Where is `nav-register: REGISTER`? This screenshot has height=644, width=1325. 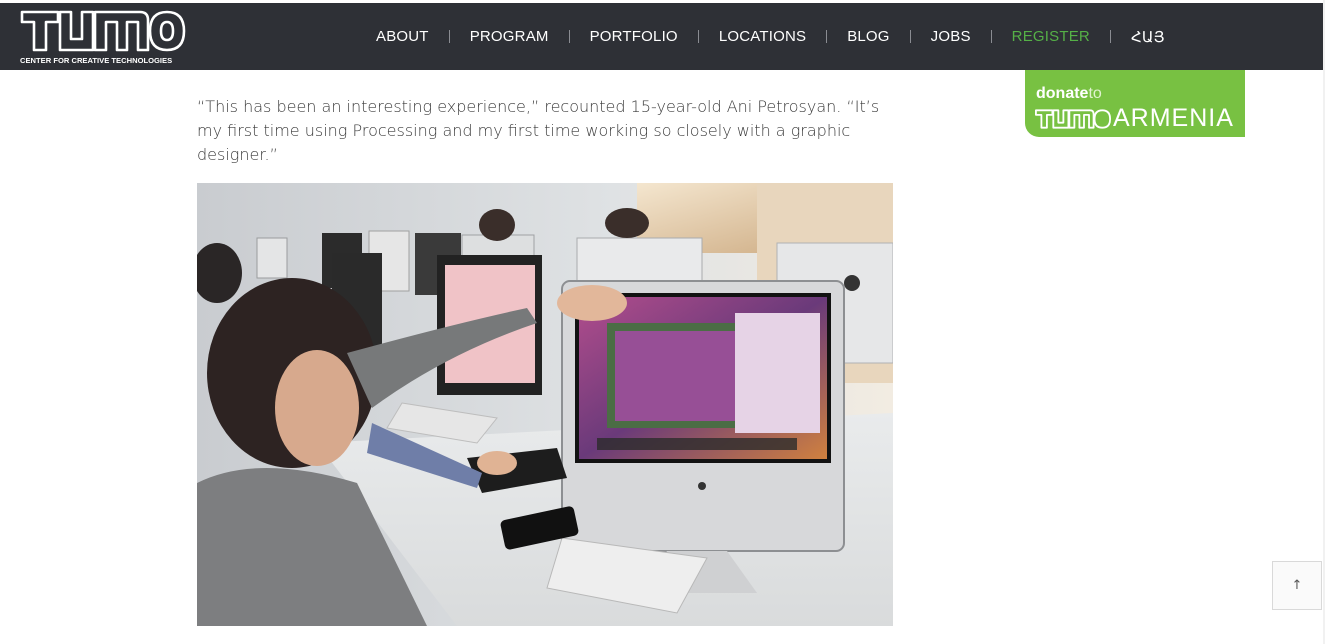
nav-register: REGISTER is located at coordinates (1051, 36).